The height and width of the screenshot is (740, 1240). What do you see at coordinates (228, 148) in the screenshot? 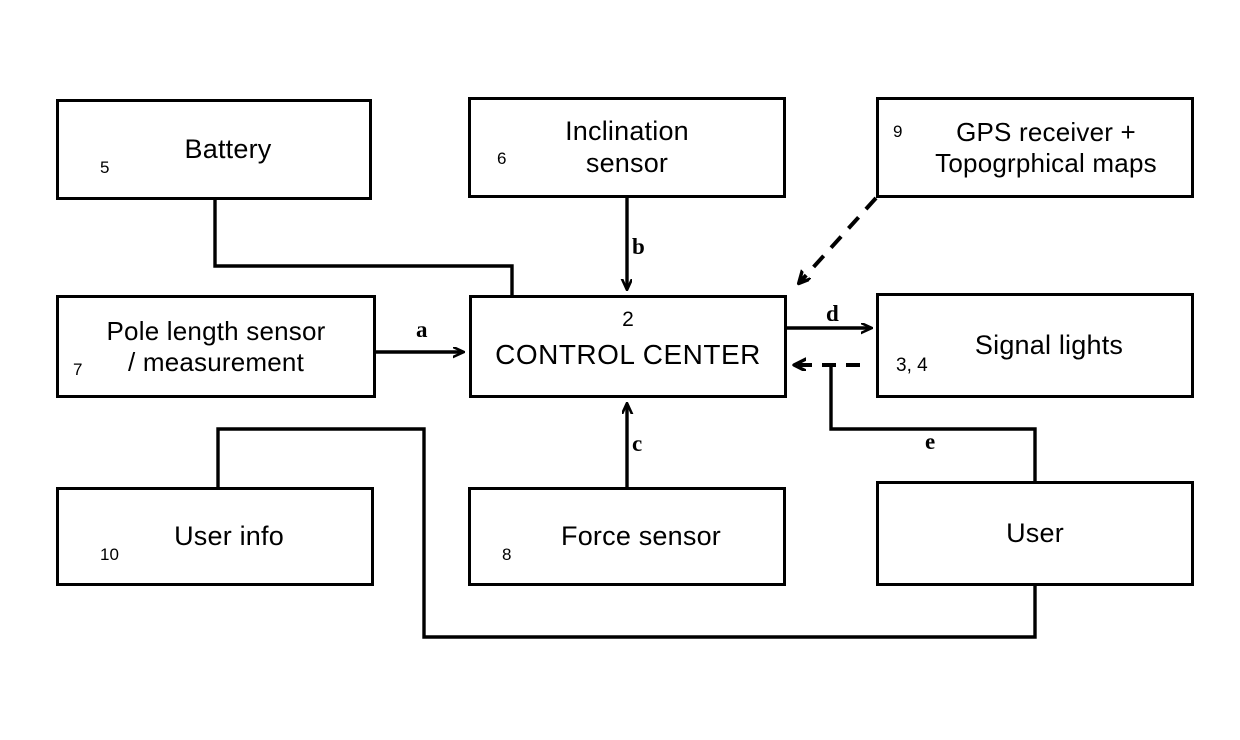
I see `node-battery-label: Battery` at bounding box center [228, 148].